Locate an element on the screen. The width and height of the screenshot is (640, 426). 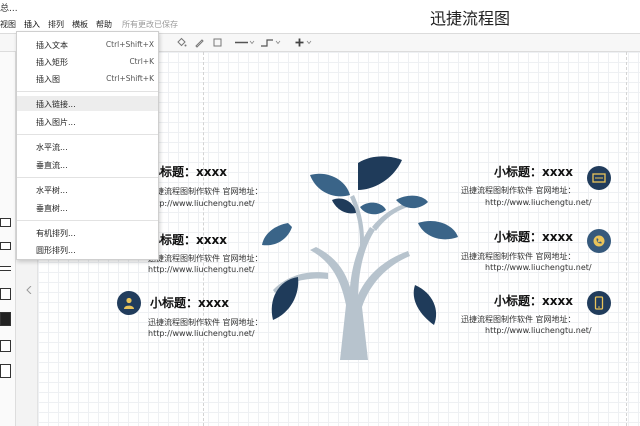
menu-bar: 视图 插入 排列 横板 帮助 所有更改已保存 is located at coordinates (89, 24).